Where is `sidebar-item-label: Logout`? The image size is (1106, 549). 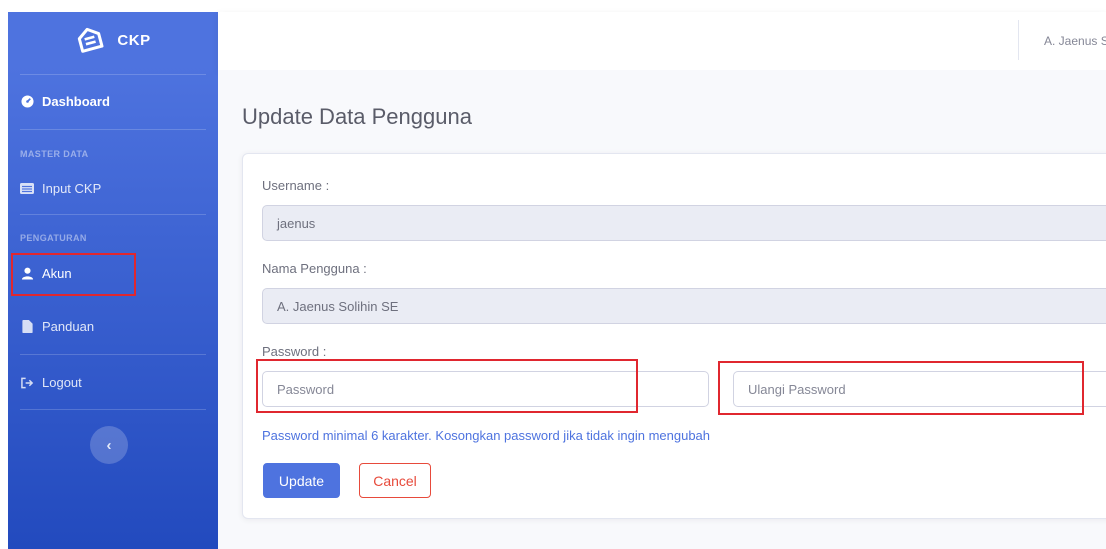 sidebar-item-label: Logout is located at coordinates (62, 382).